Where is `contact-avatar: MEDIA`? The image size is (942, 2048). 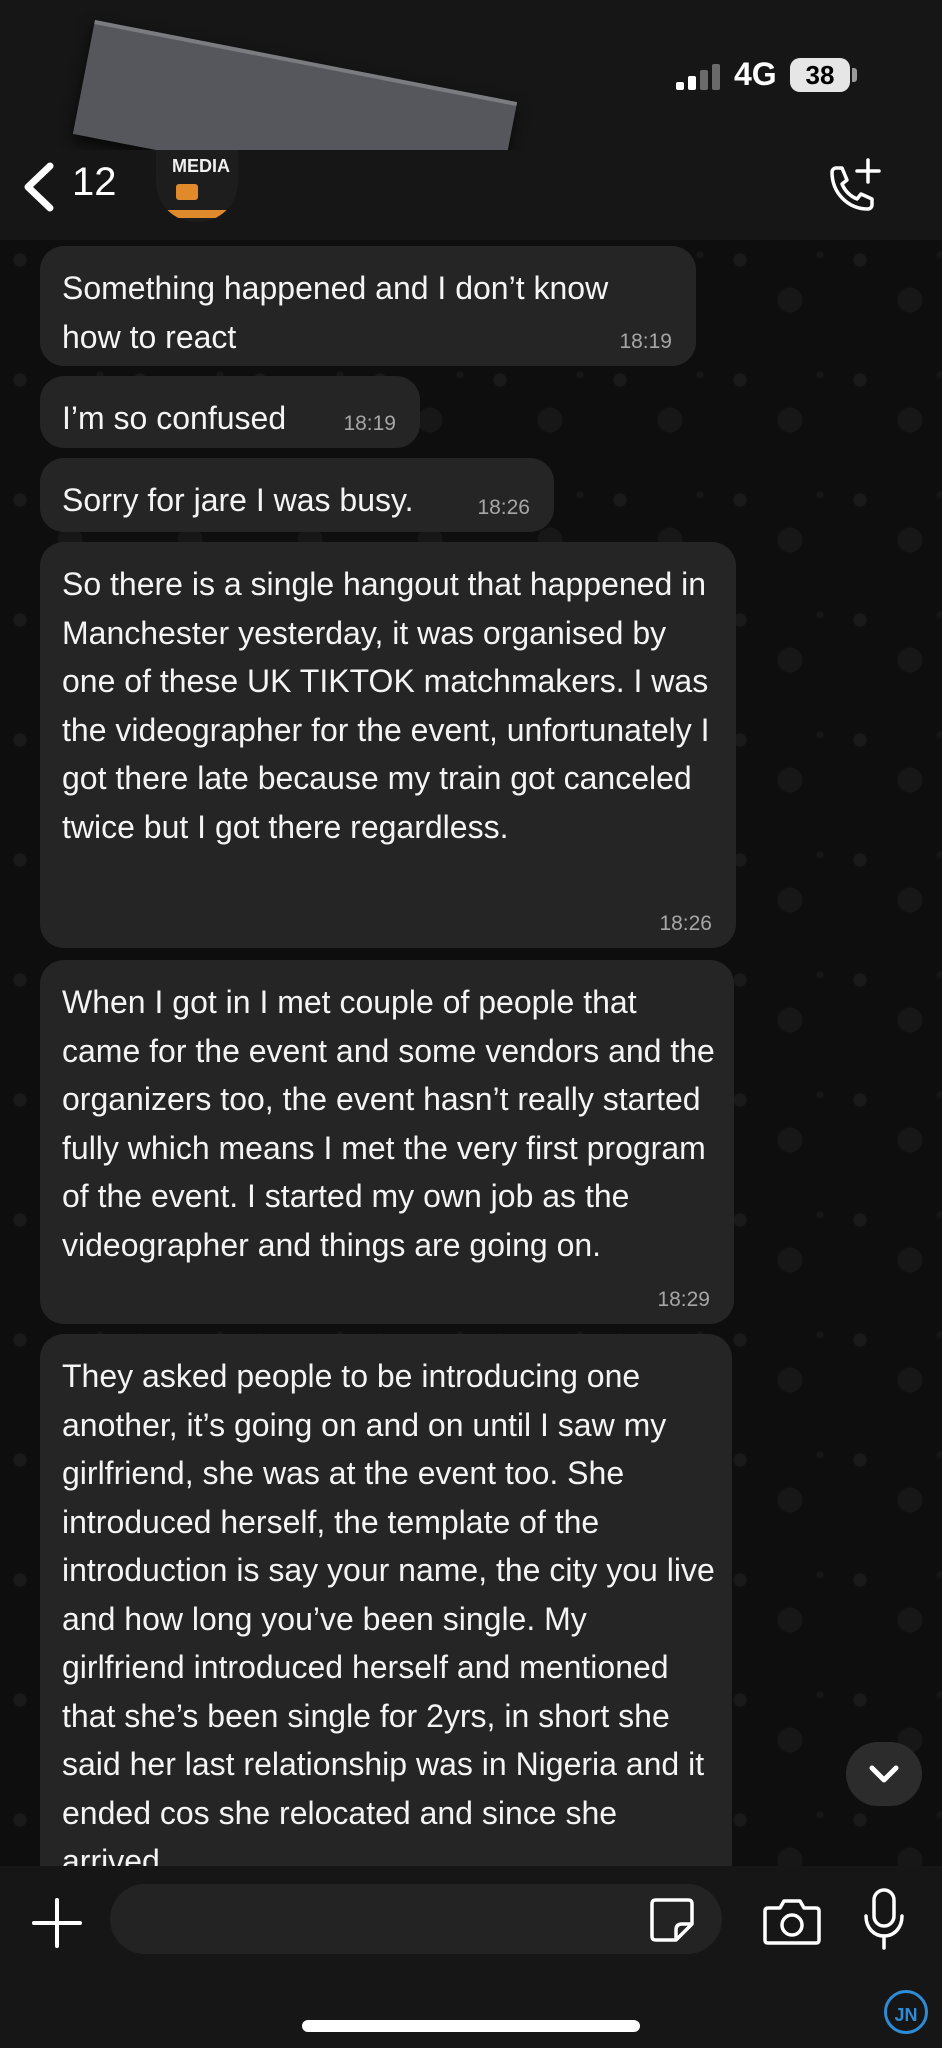
contact-avatar: MEDIA is located at coordinates (197, 186).